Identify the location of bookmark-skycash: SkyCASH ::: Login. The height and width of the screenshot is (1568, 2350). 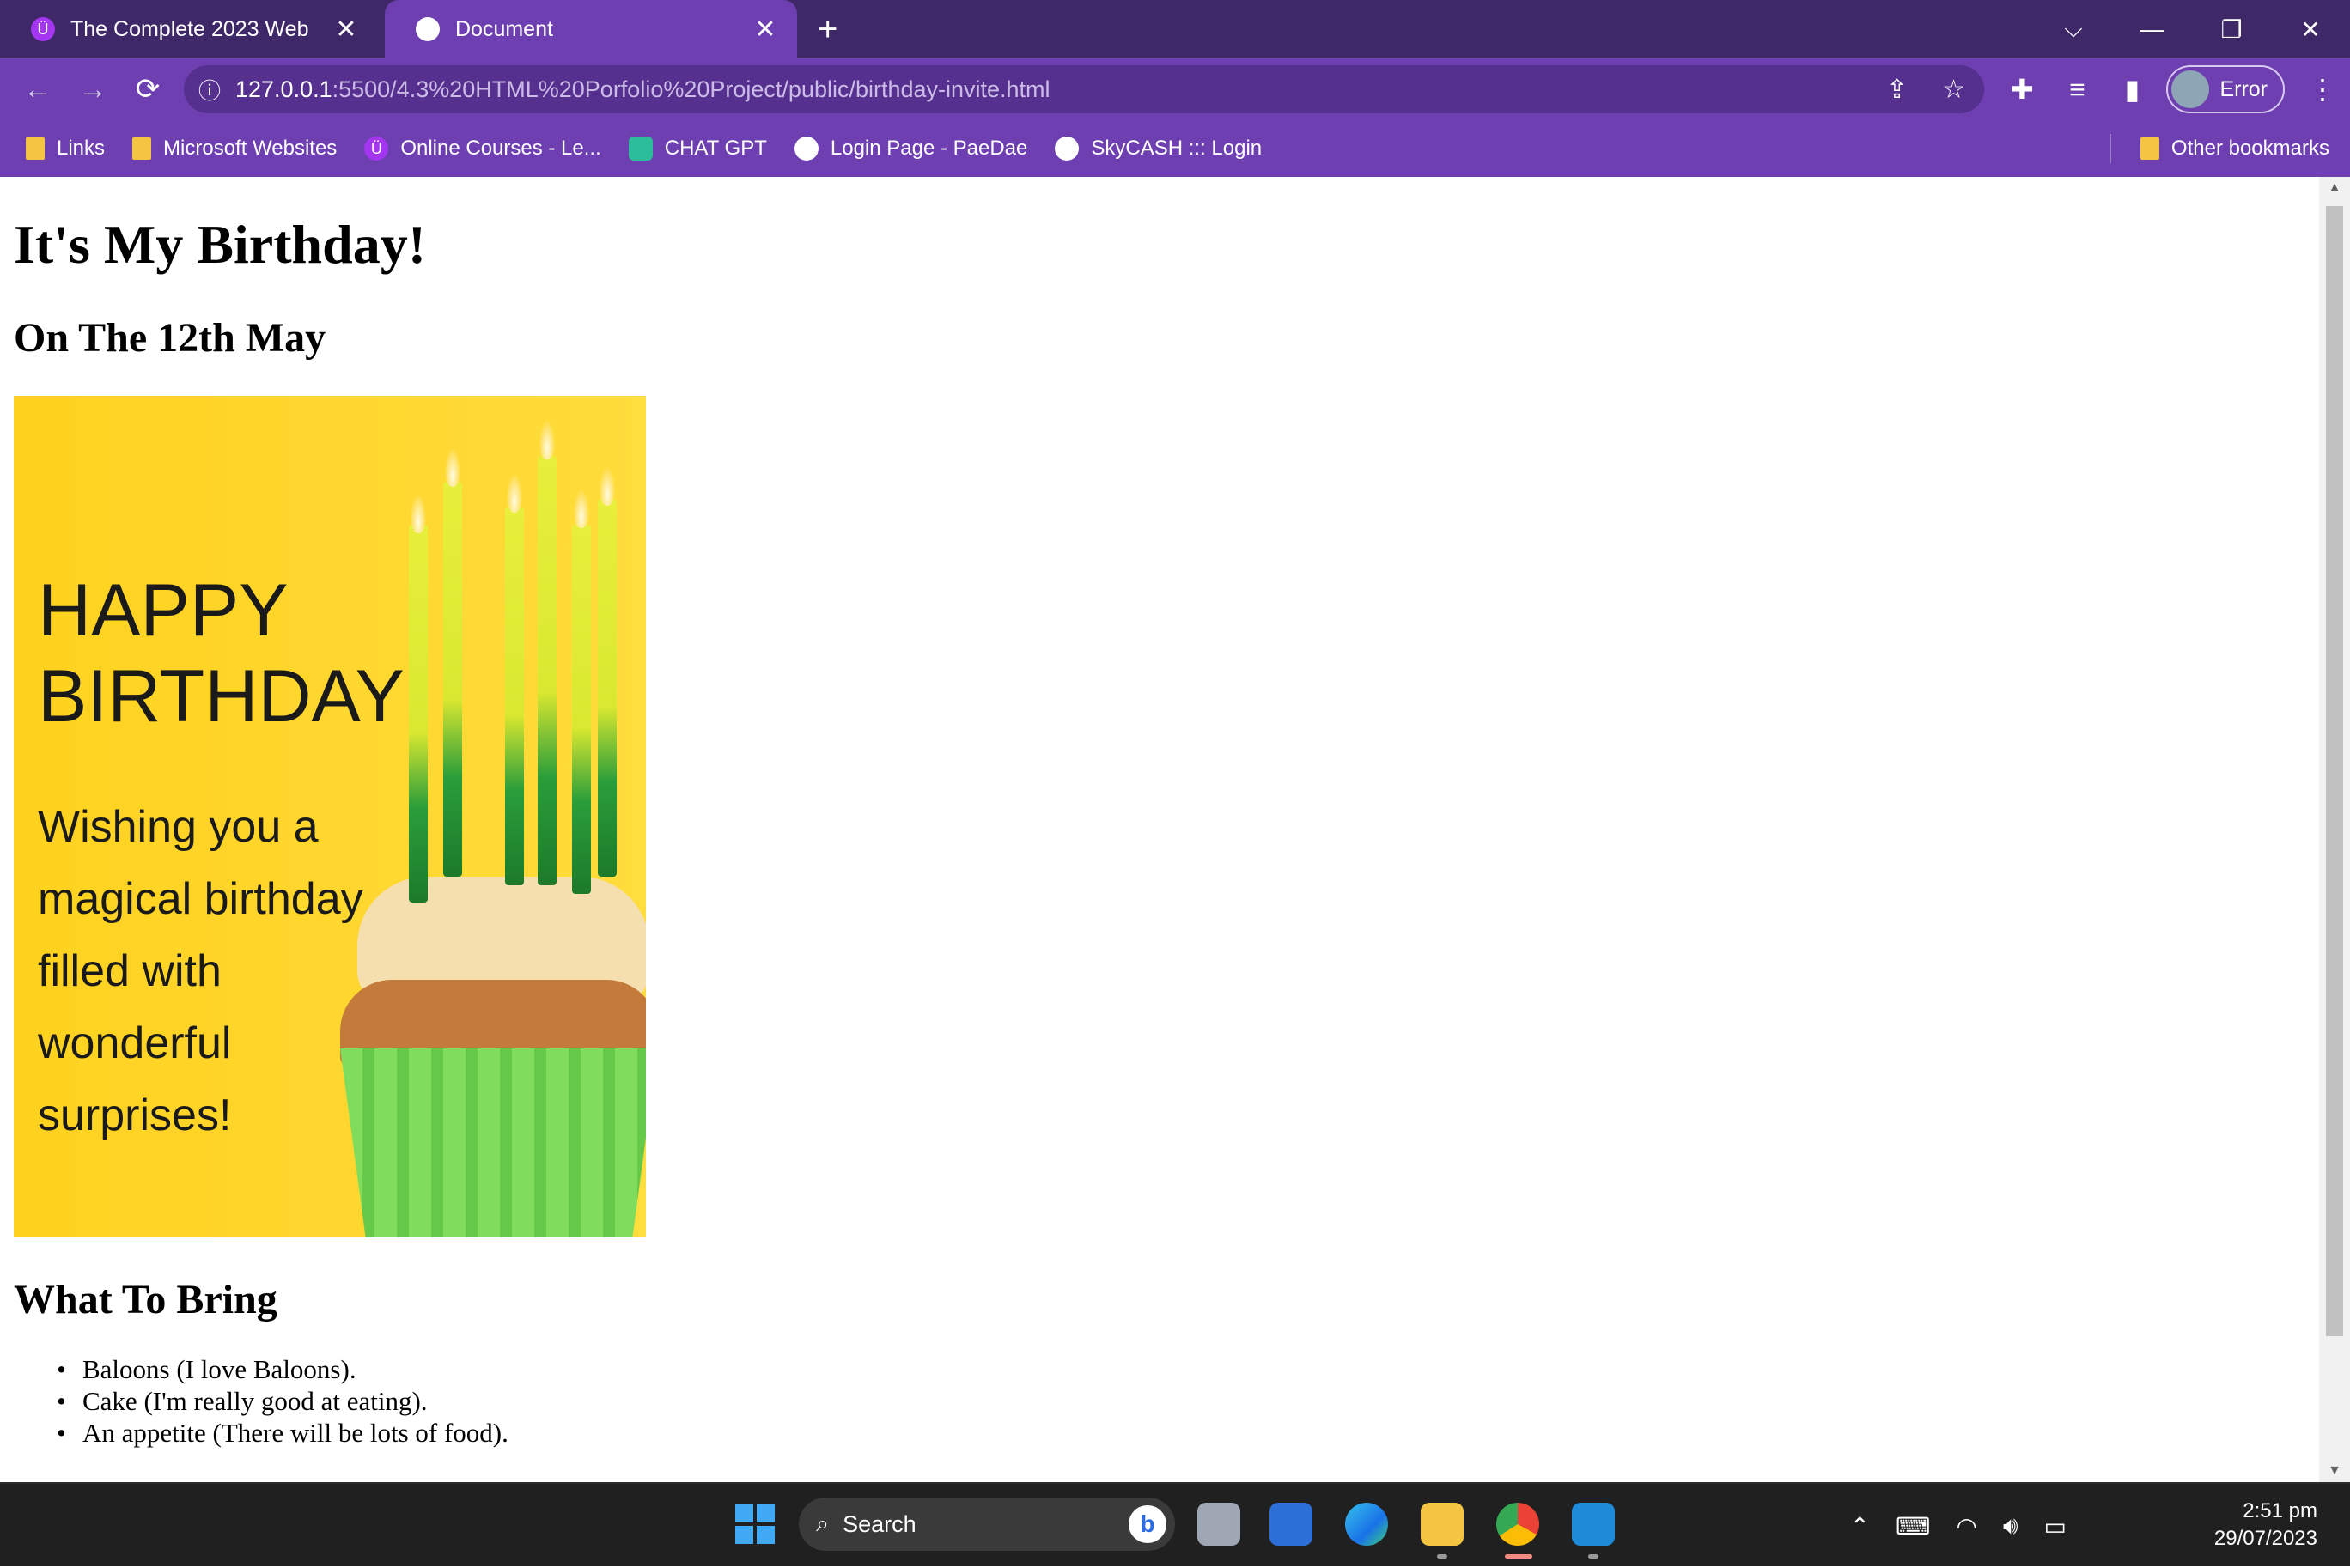
(1158, 148).